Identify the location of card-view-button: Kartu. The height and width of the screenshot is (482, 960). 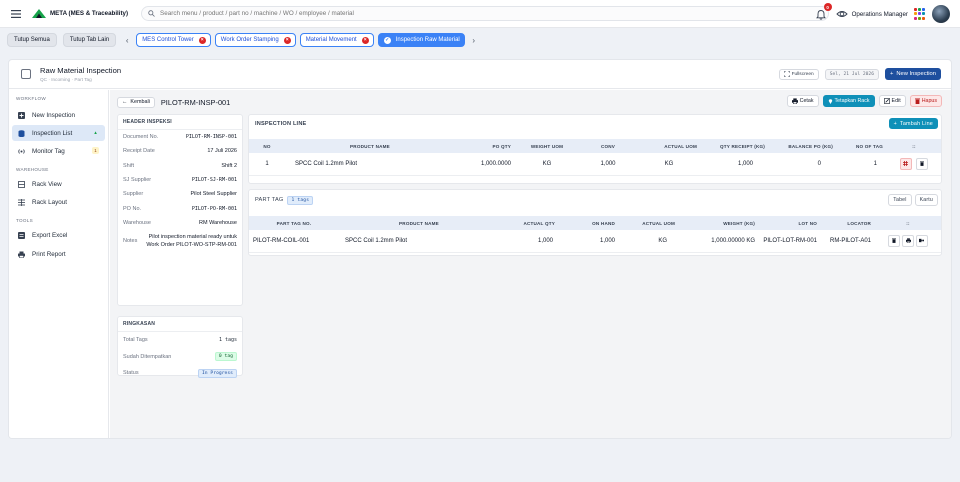
(926, 200).